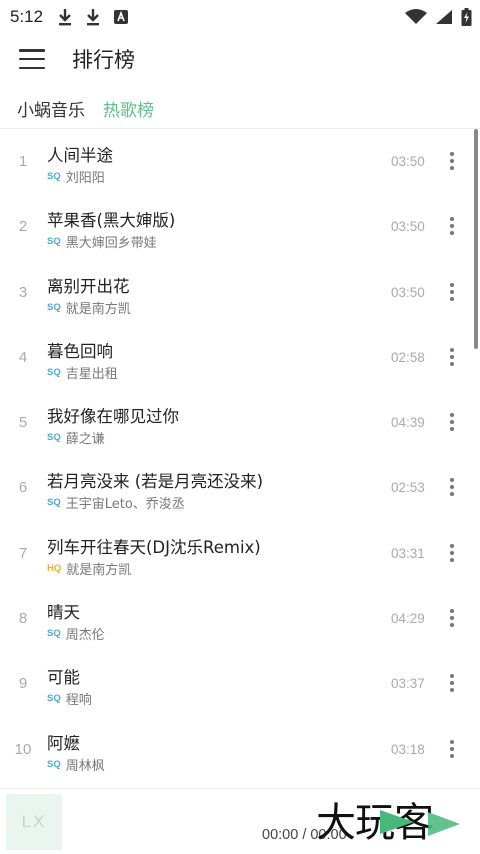  What do you see at coordinates (23, 357) in the screenshot?
I see `song-index: 4` at bounding box center [23, 357].